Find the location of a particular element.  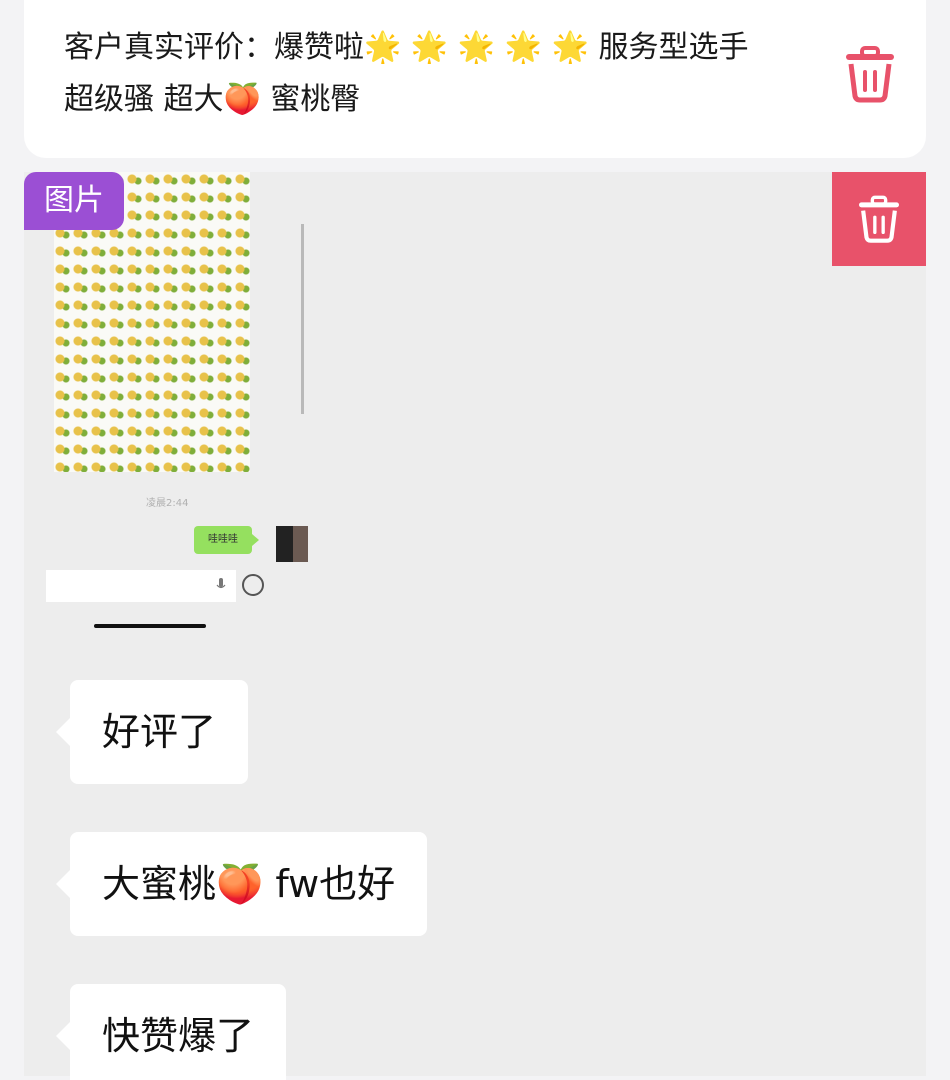

mic-icon is located at coordinates (221, 583).